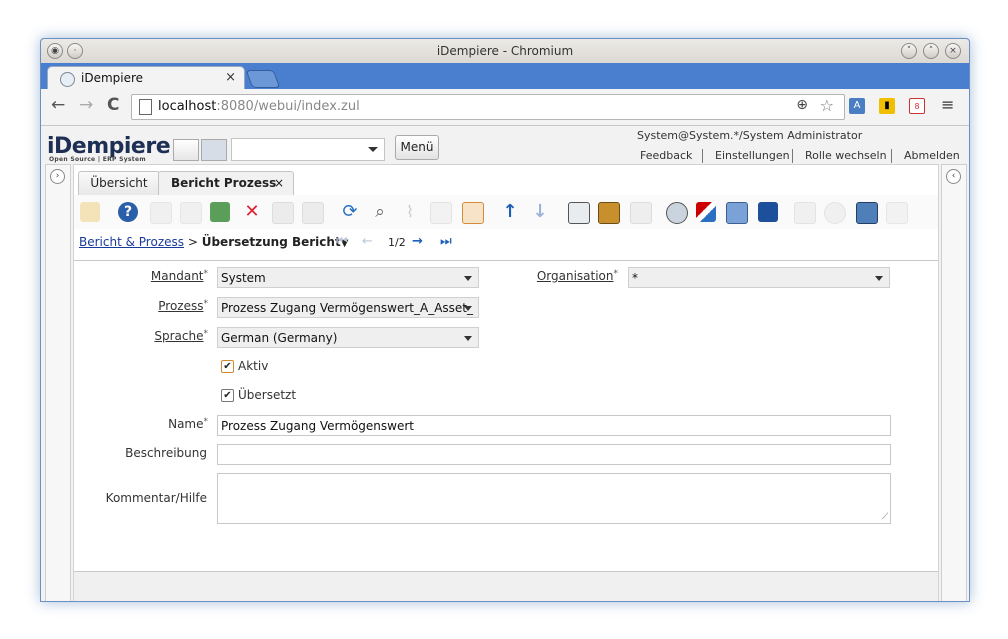  What do you see at coordinates (191, 213) in the screenshot?
I see `copy-icon` at bounding box center [191, 213].